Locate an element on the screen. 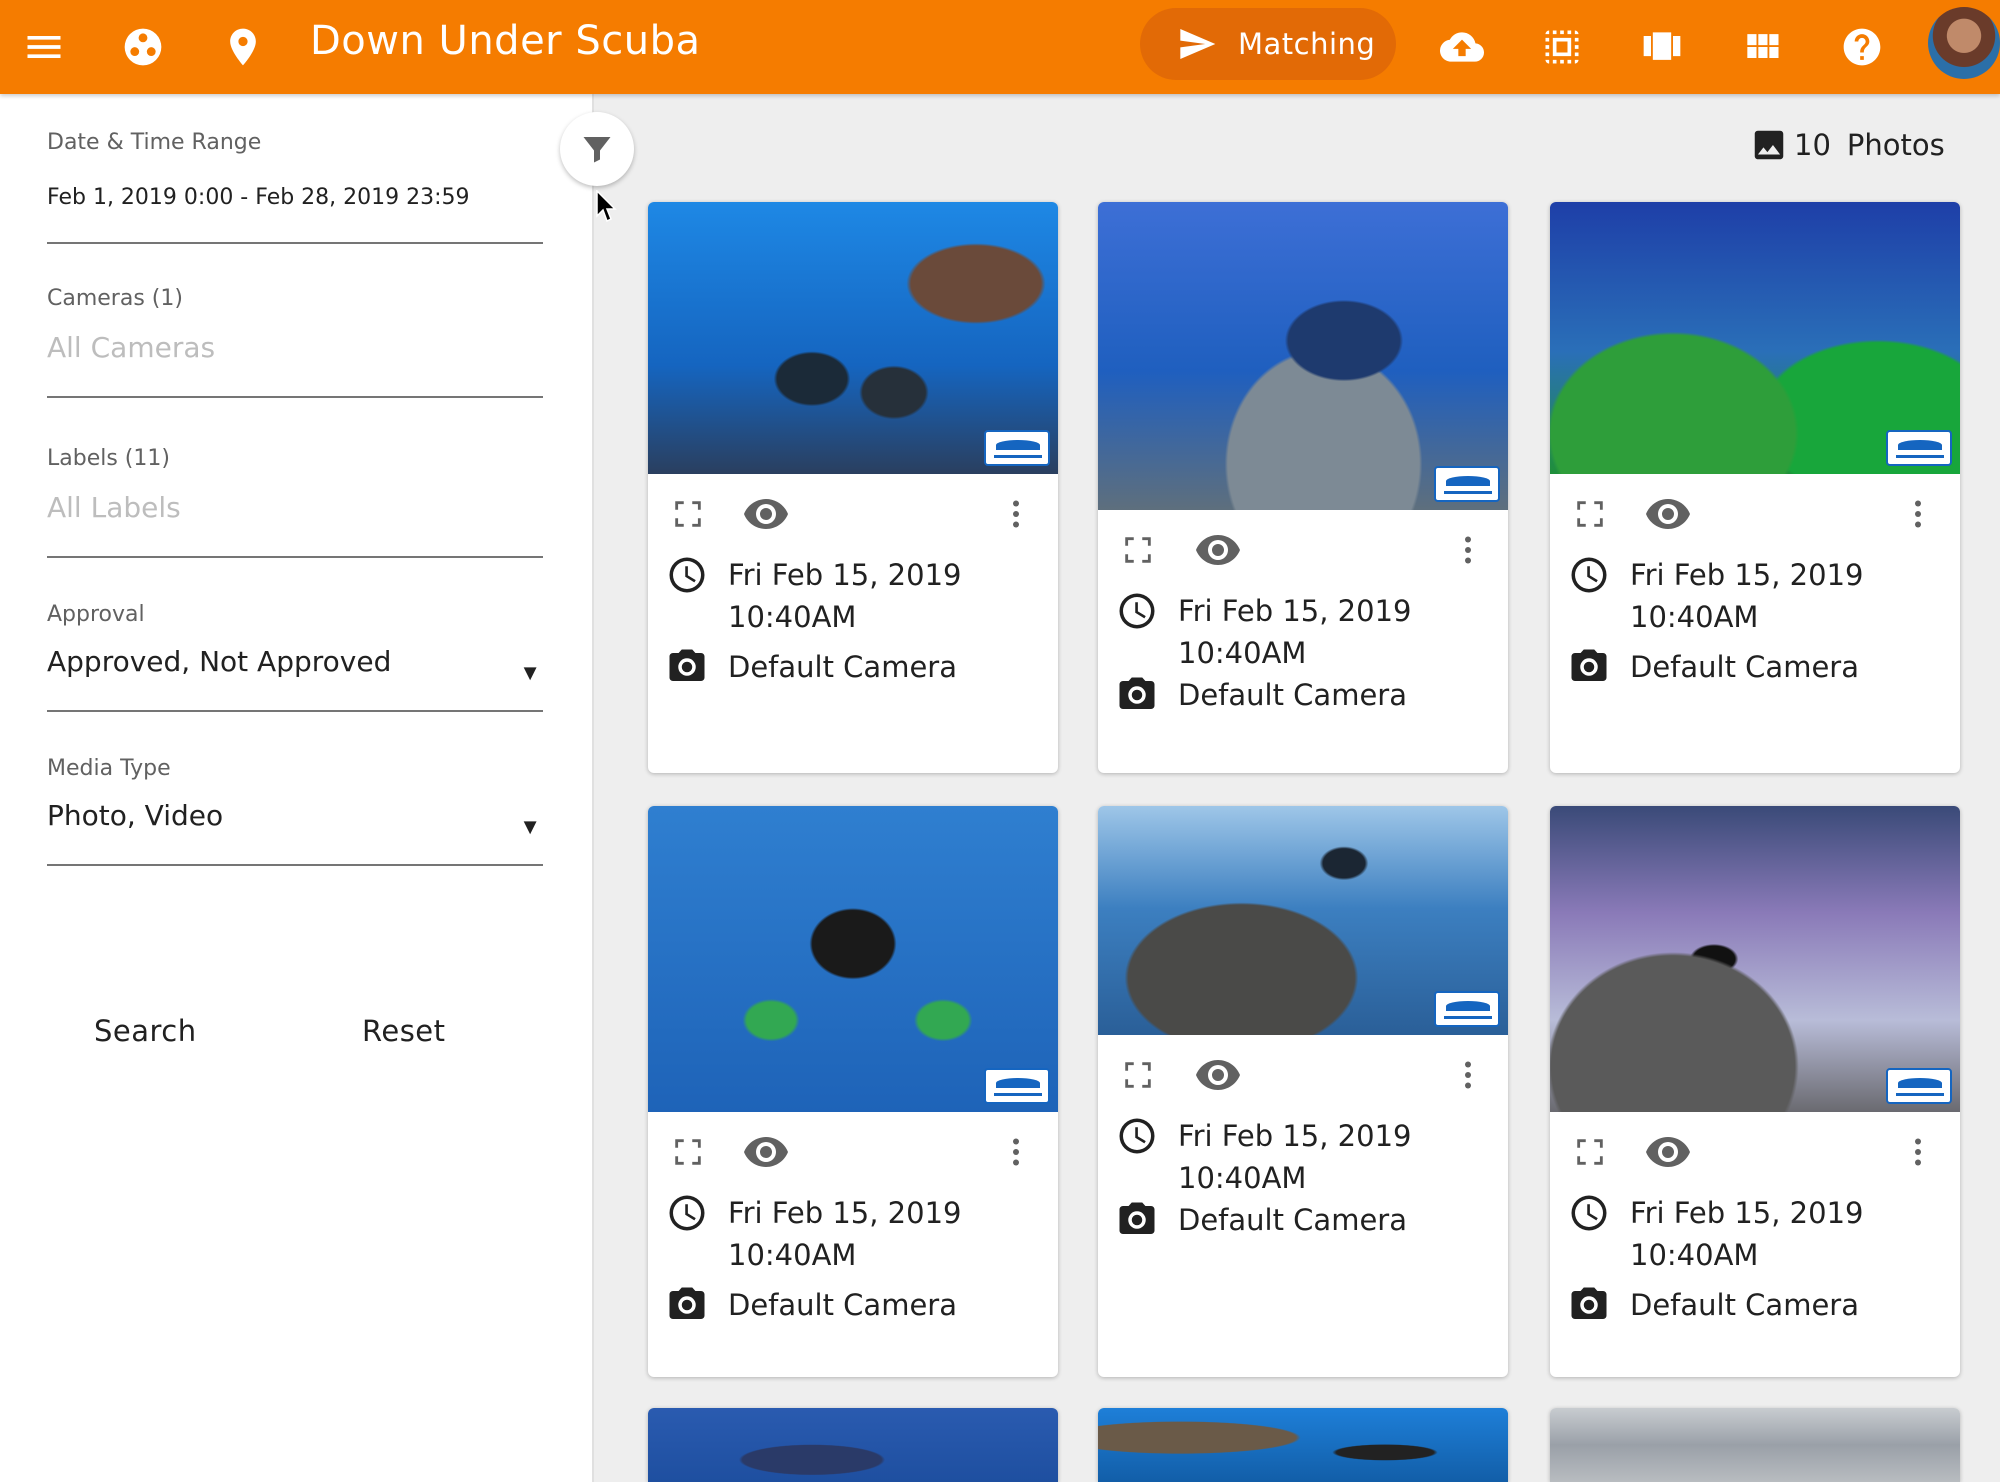  photo-count-number: 10 is located at coordinates (1812, 145).